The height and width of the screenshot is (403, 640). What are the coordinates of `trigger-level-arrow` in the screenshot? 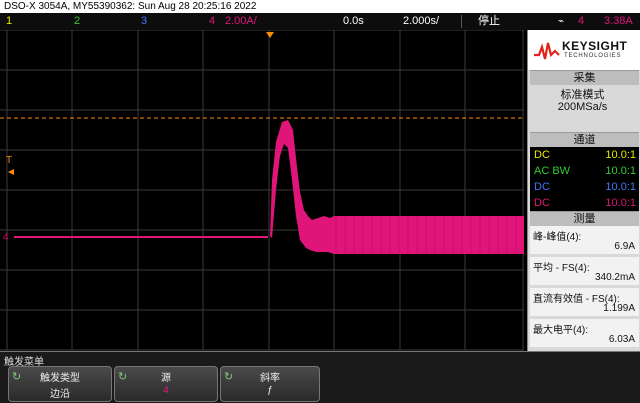 It's located at (11, 172).